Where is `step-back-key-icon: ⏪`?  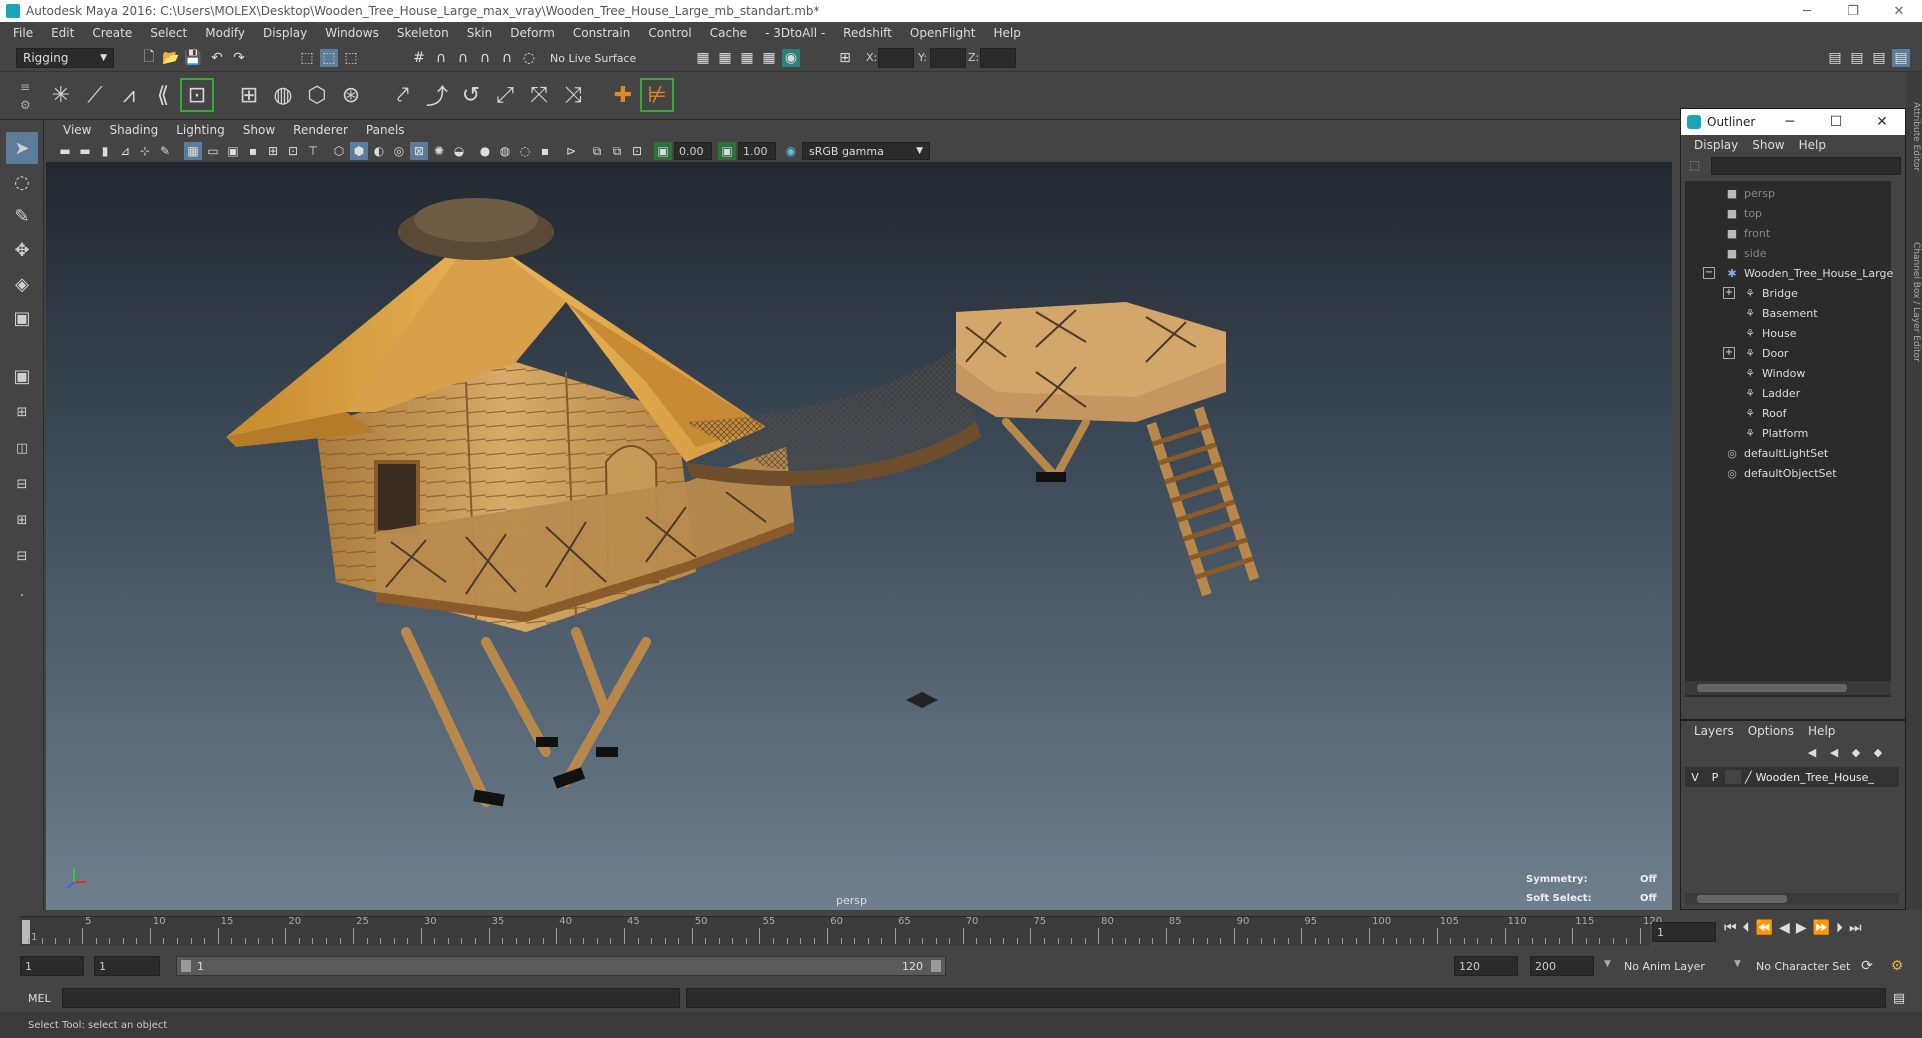 step-back-key-icon: ⏪ is located at coordinates (1764, 928).